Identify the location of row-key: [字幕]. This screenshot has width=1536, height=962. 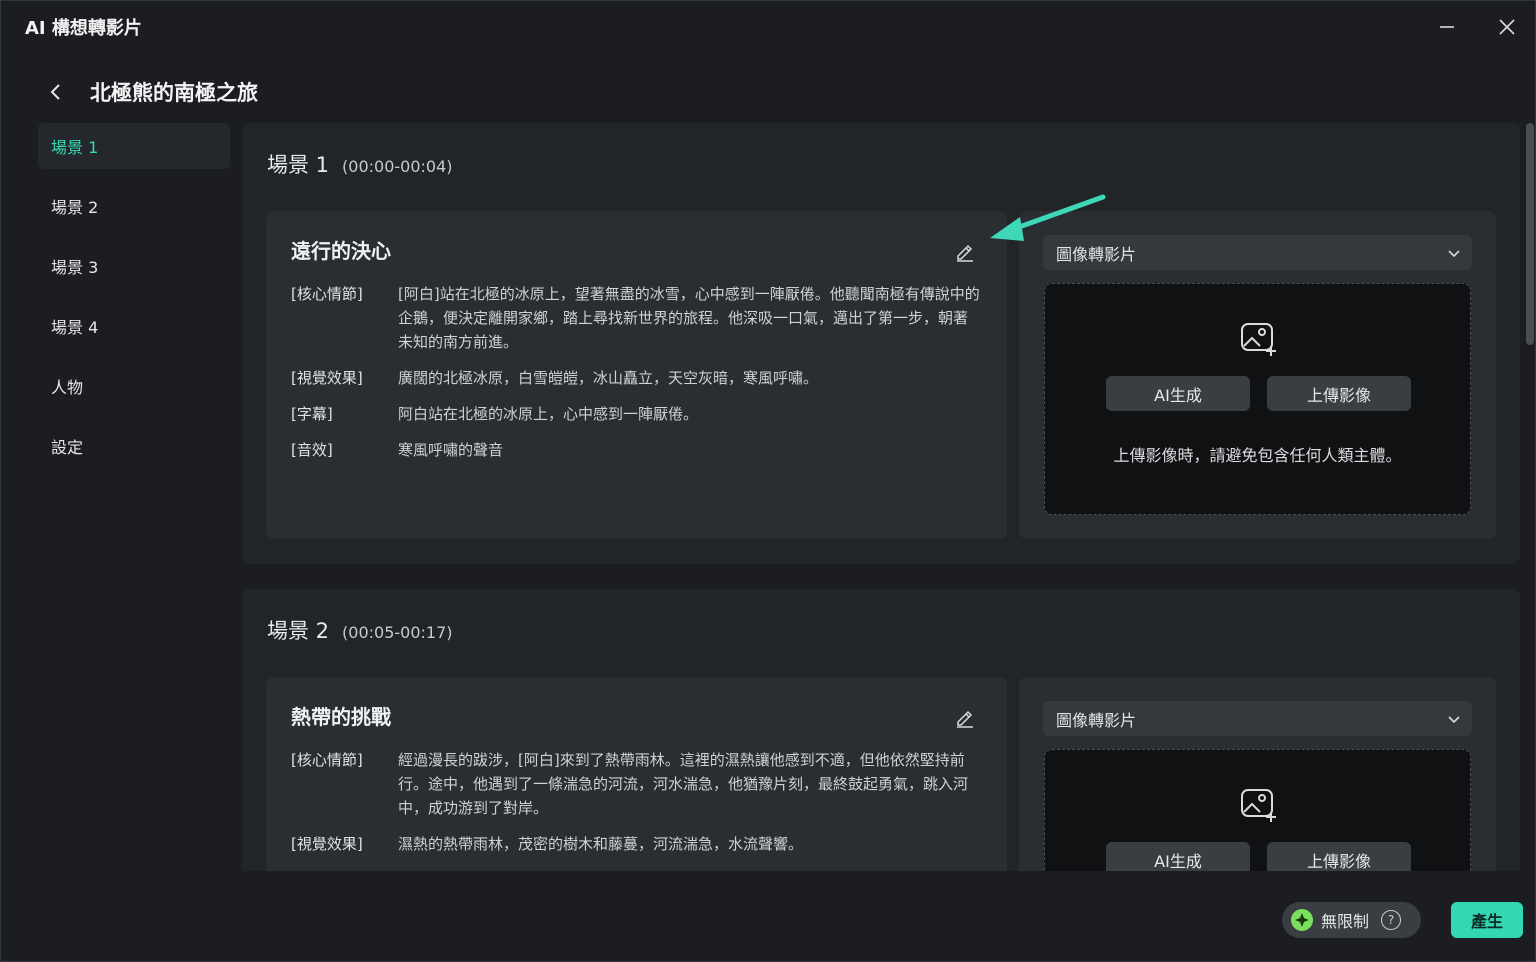
(312, 414).